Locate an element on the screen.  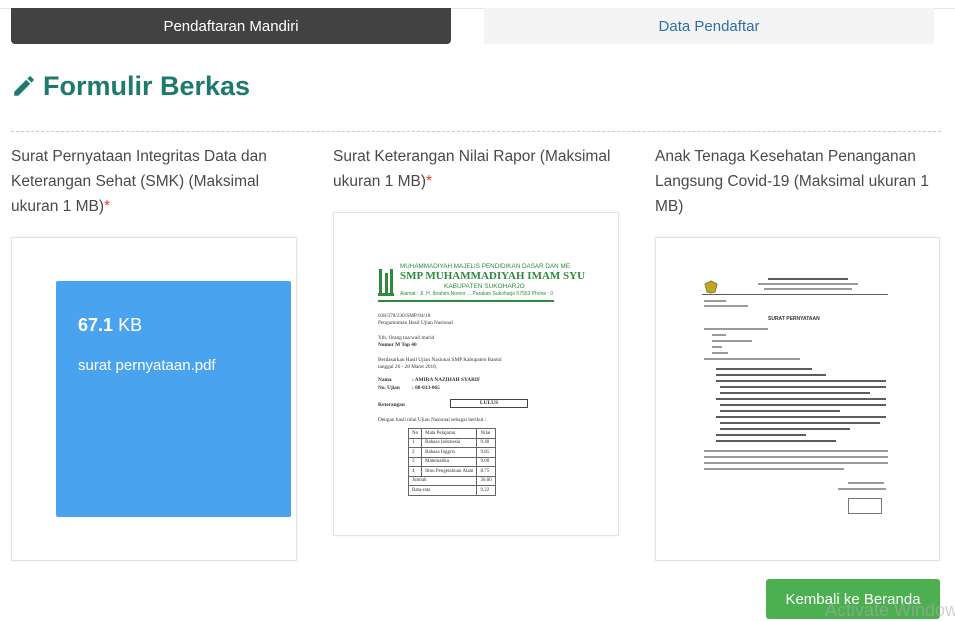
letter-exam-value: : 08-033-065 is located at coordinates (426, 388).